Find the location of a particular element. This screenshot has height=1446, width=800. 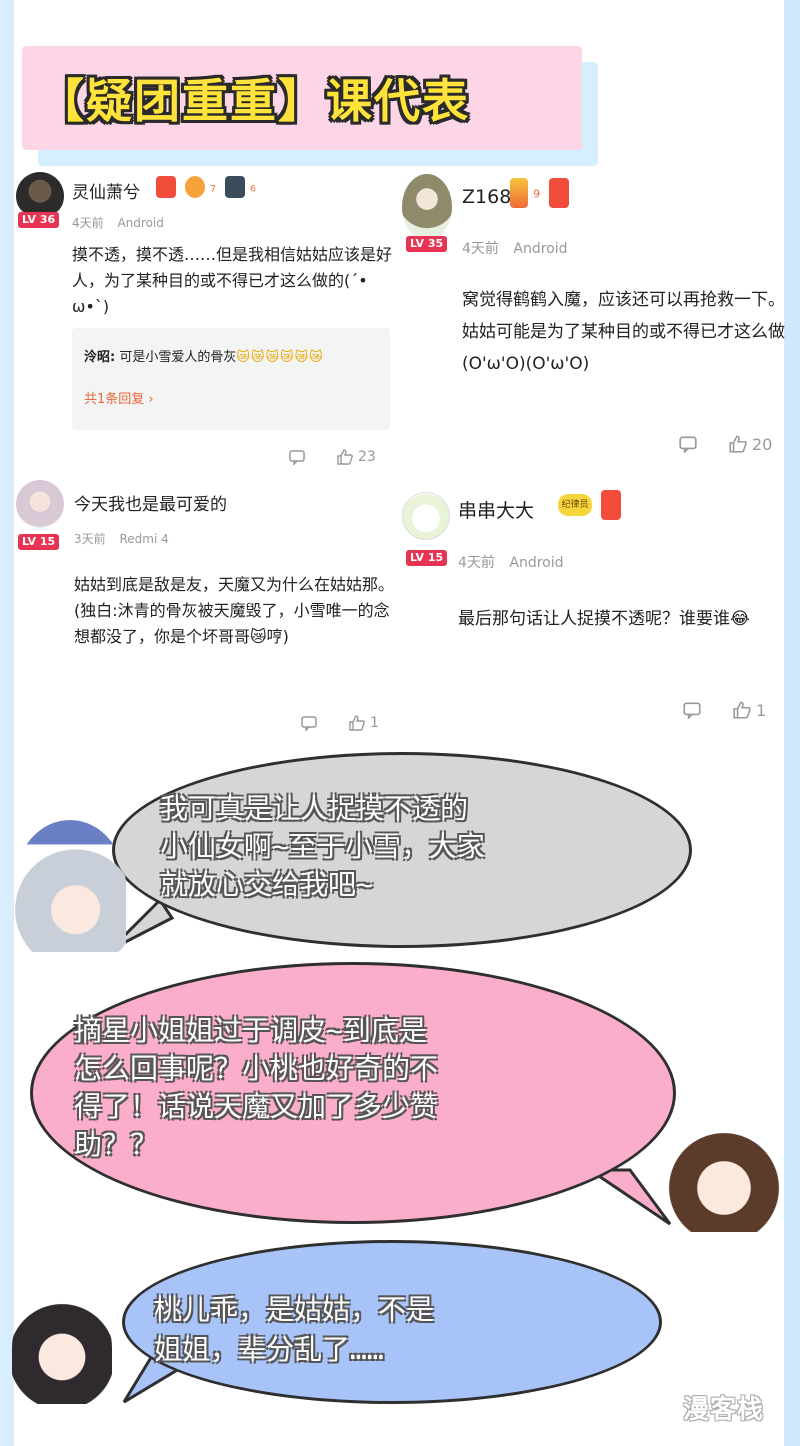

comment-line: 人，为了某种目的或不得已才这么做的(´• is located at coordinates (220, 280).